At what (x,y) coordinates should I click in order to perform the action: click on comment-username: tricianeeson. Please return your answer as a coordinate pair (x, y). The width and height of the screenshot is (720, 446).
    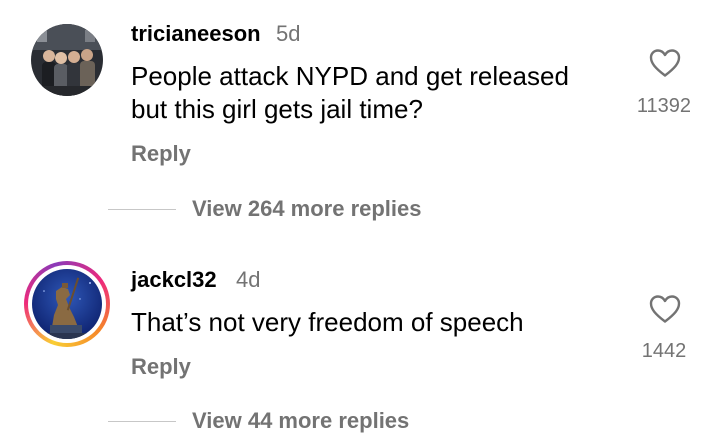
    Looking at the image, I should click on (196, 34).